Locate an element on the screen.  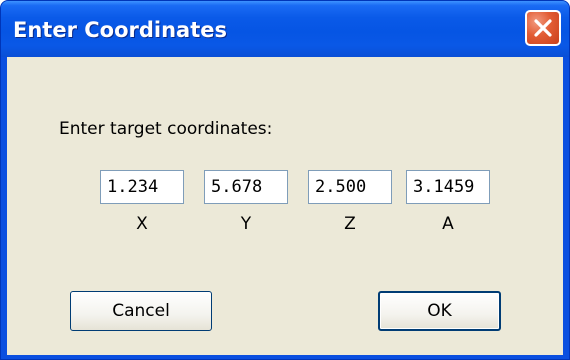
x-coordinate-input is located at coordinates (142, 187).